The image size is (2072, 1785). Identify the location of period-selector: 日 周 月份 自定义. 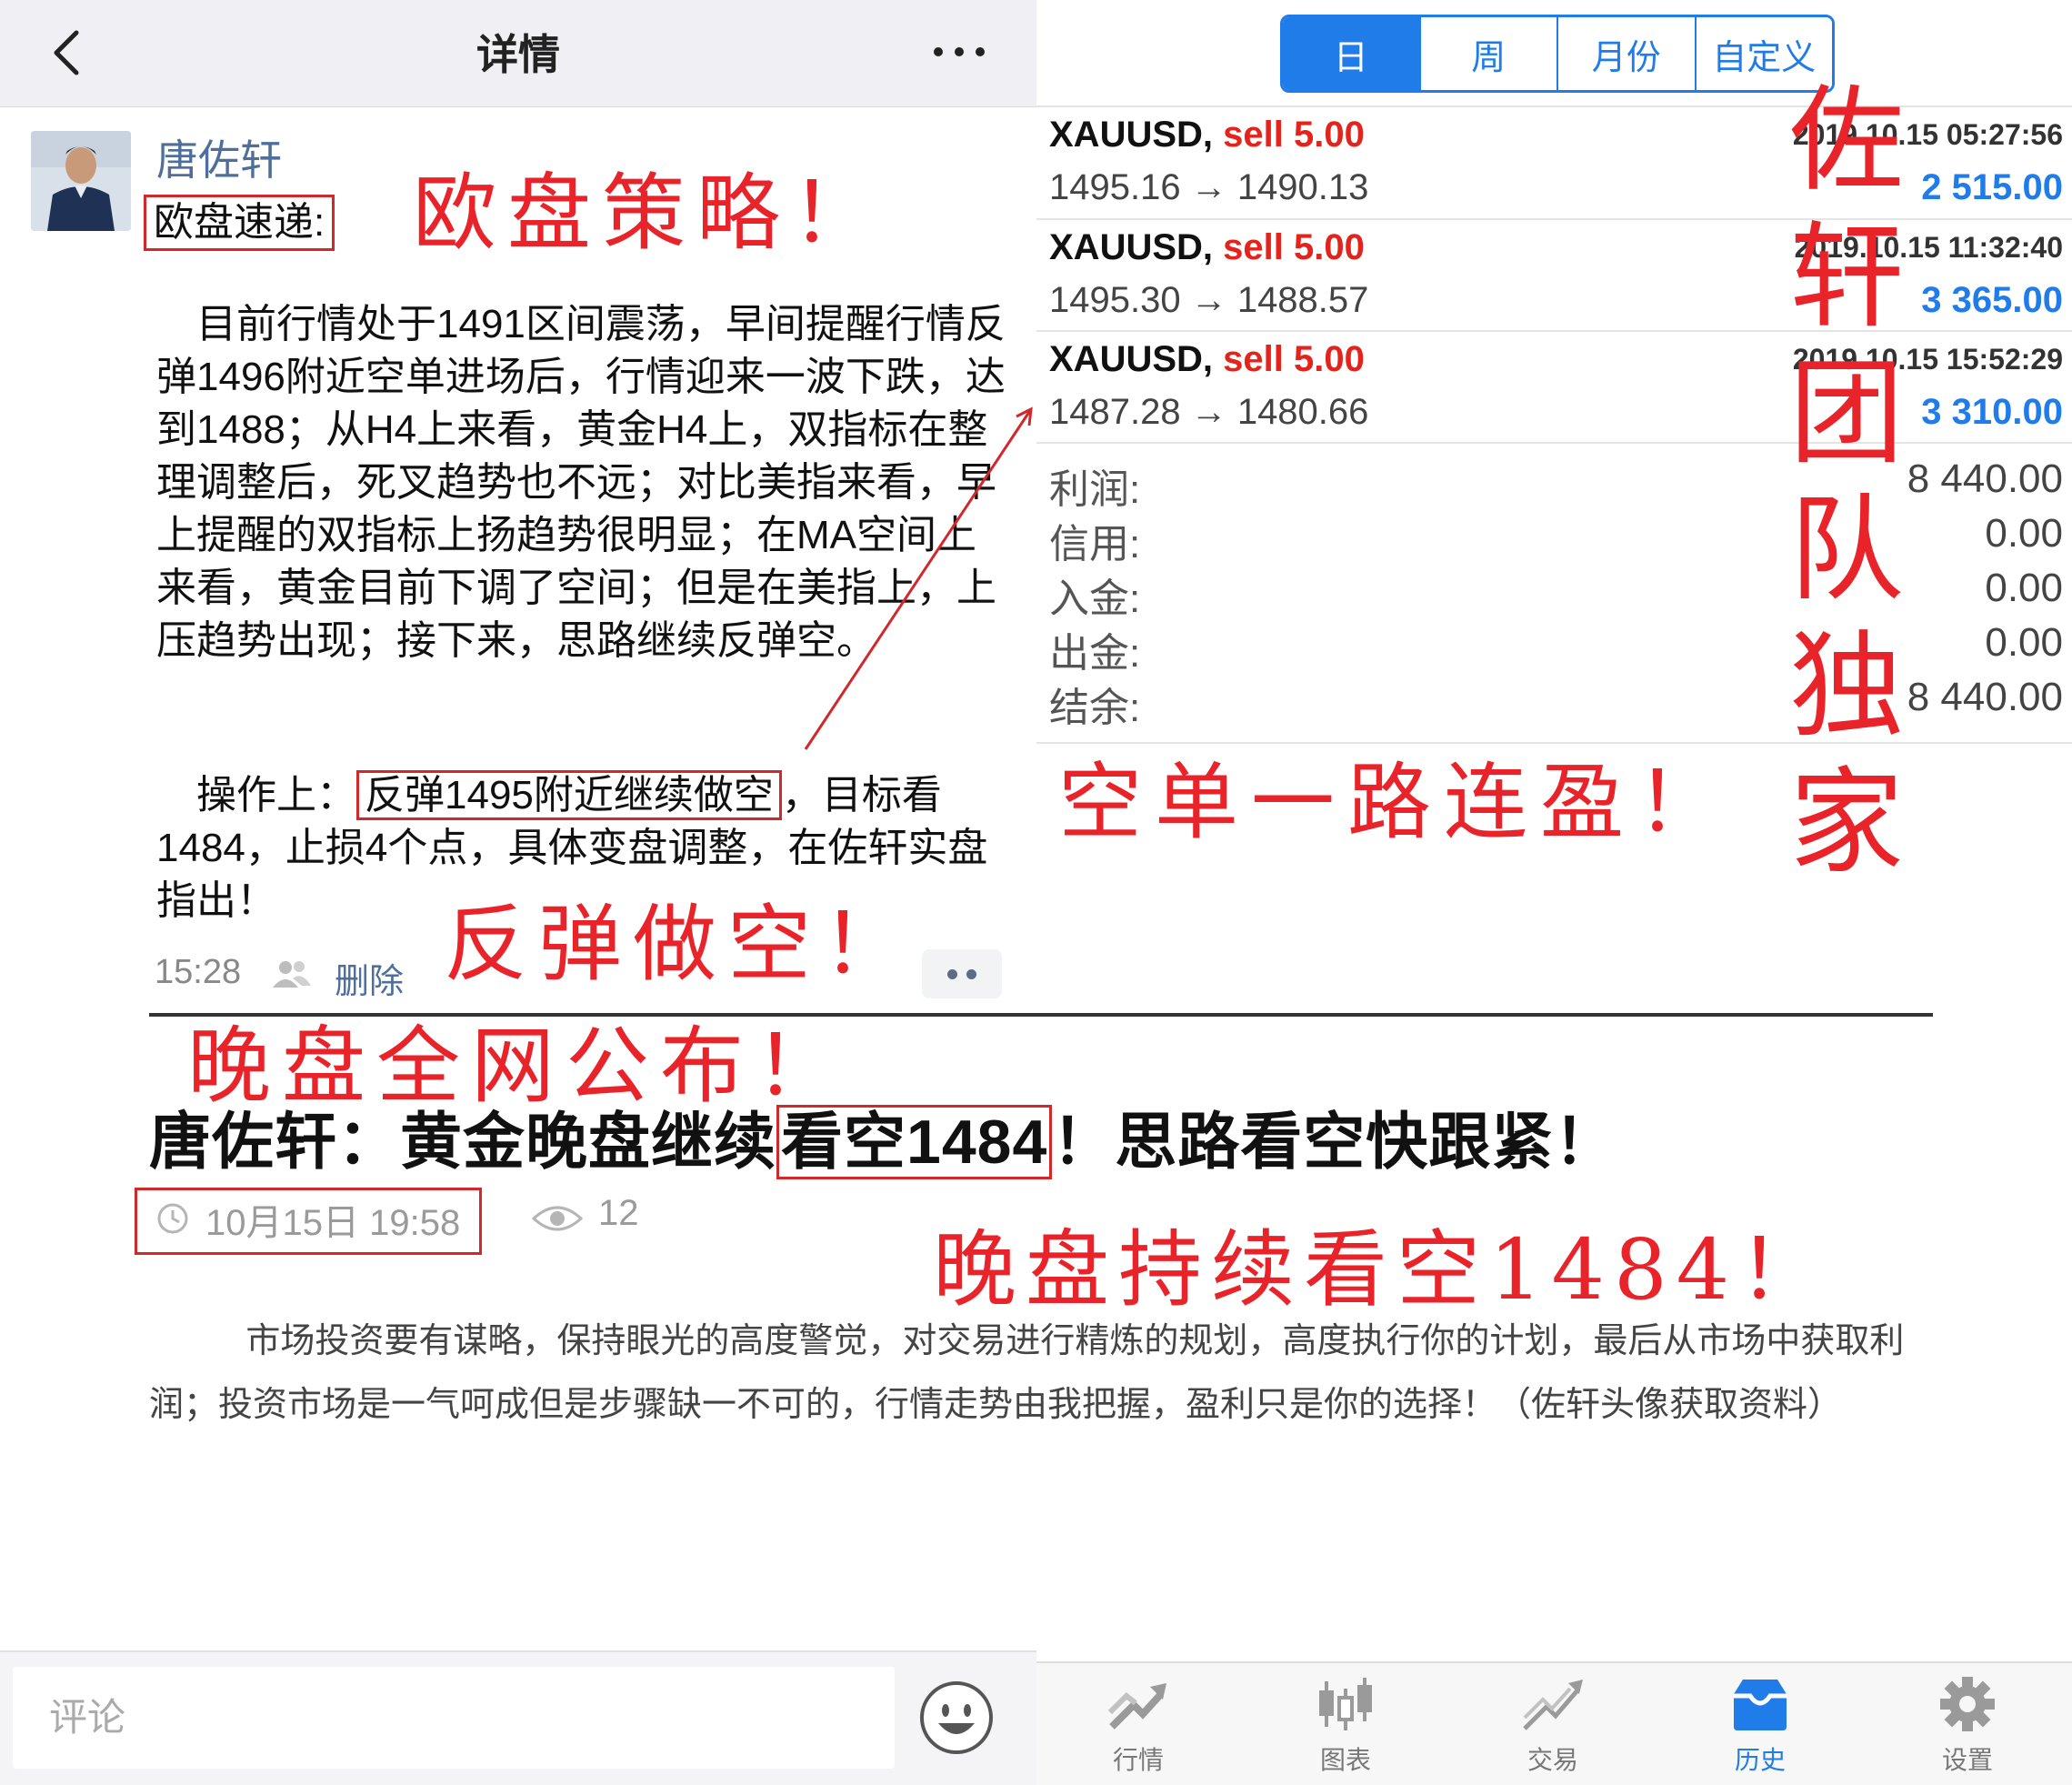
(1557, 54).